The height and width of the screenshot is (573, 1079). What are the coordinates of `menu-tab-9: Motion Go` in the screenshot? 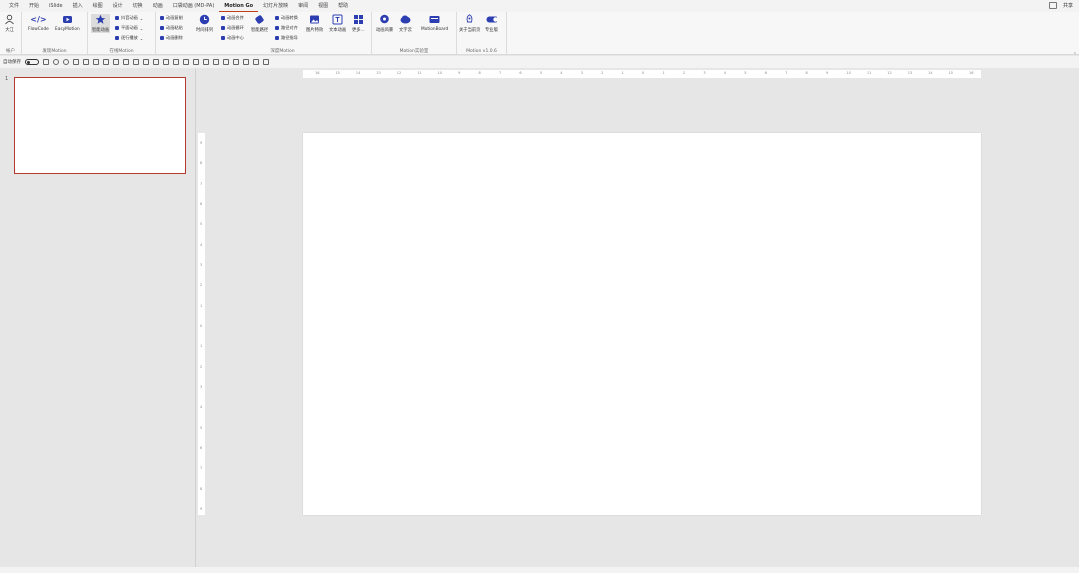 It's located at (239, 6).